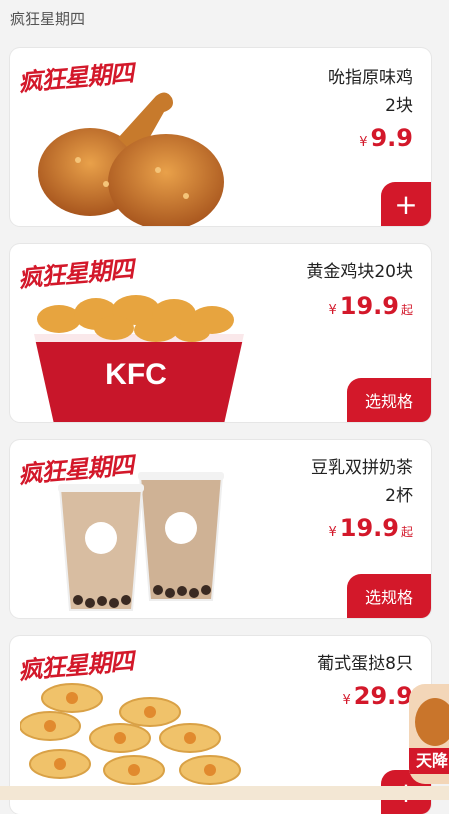 The image size is (449, 814). I want to click on page-title: 疯狂星期四, so click(48, 19).